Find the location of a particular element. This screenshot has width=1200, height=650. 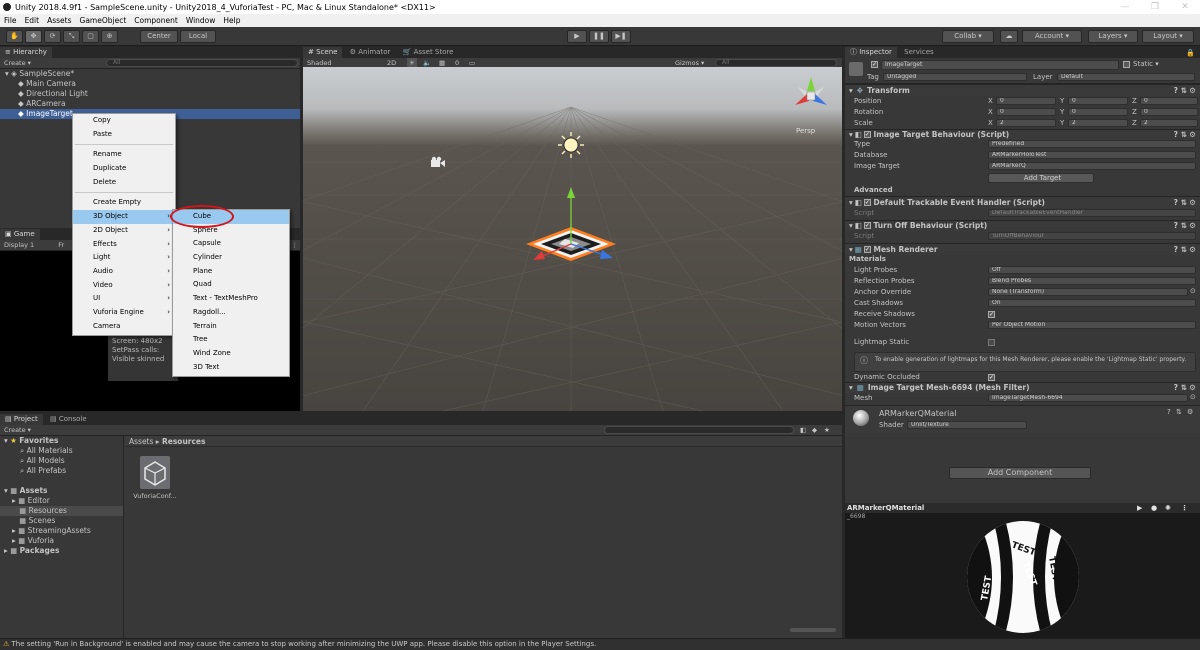

shader-dropdown: Unlit/Texture is located at coordinates (967, 425).